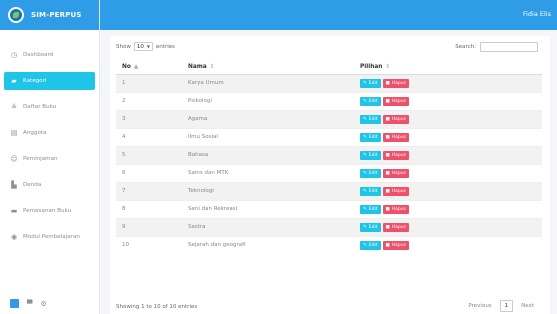 The image size is (557, 314). I want to click on logo-icon, so click(16, 15).